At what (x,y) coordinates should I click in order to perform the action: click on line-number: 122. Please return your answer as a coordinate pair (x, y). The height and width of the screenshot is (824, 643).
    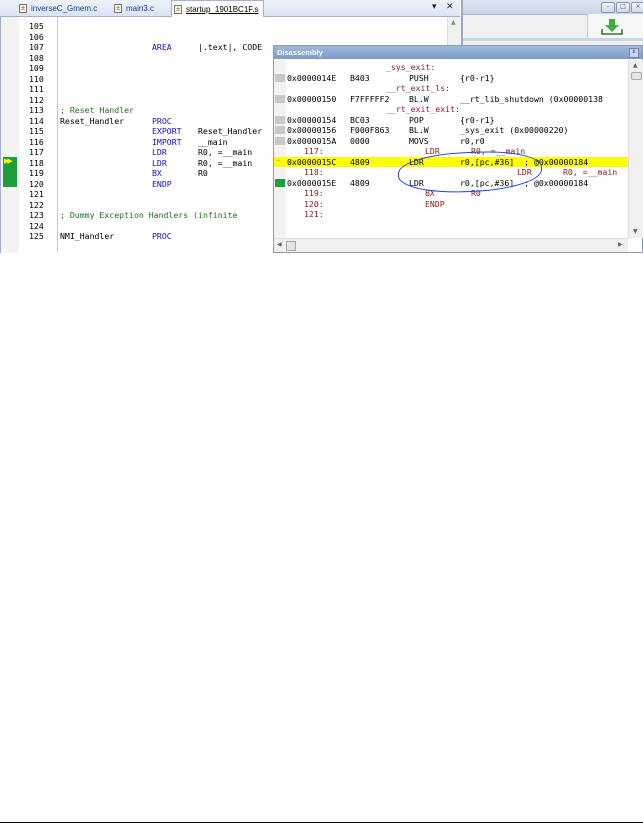
    Looking at the image, I should click on (36, 204).